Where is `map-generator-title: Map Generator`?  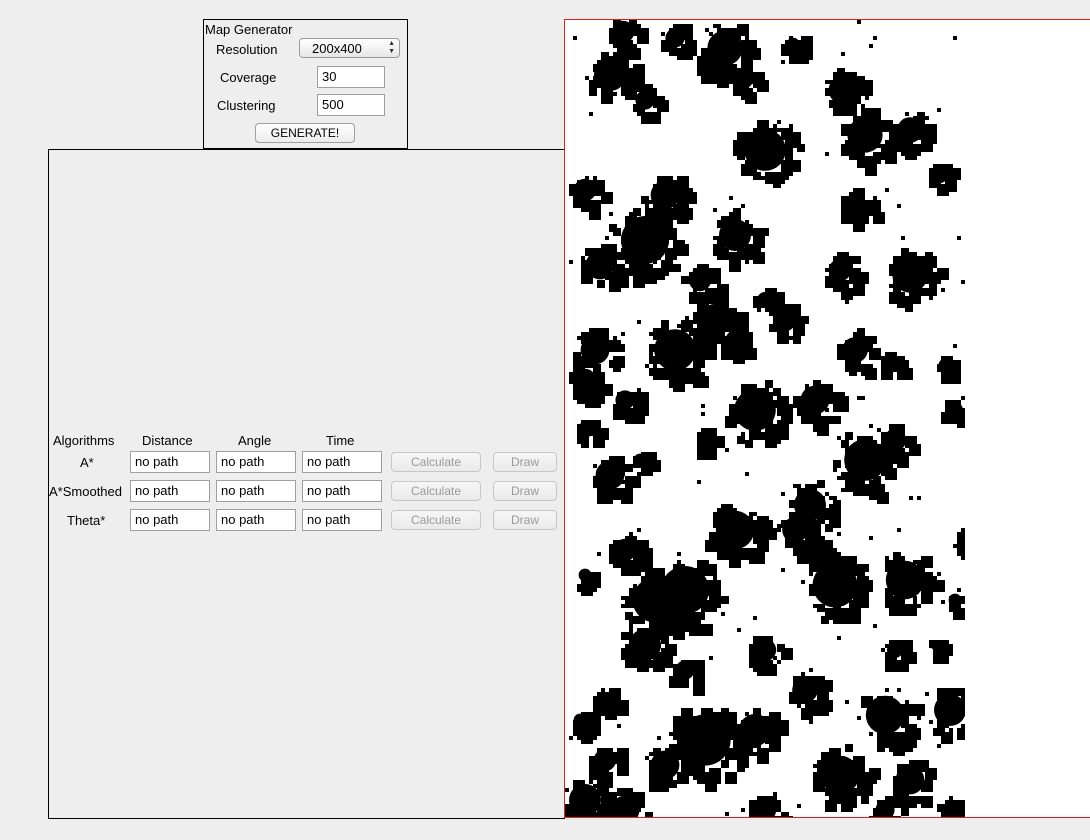 map-generator-title: Map Generator is located at coordinates (249, 29).